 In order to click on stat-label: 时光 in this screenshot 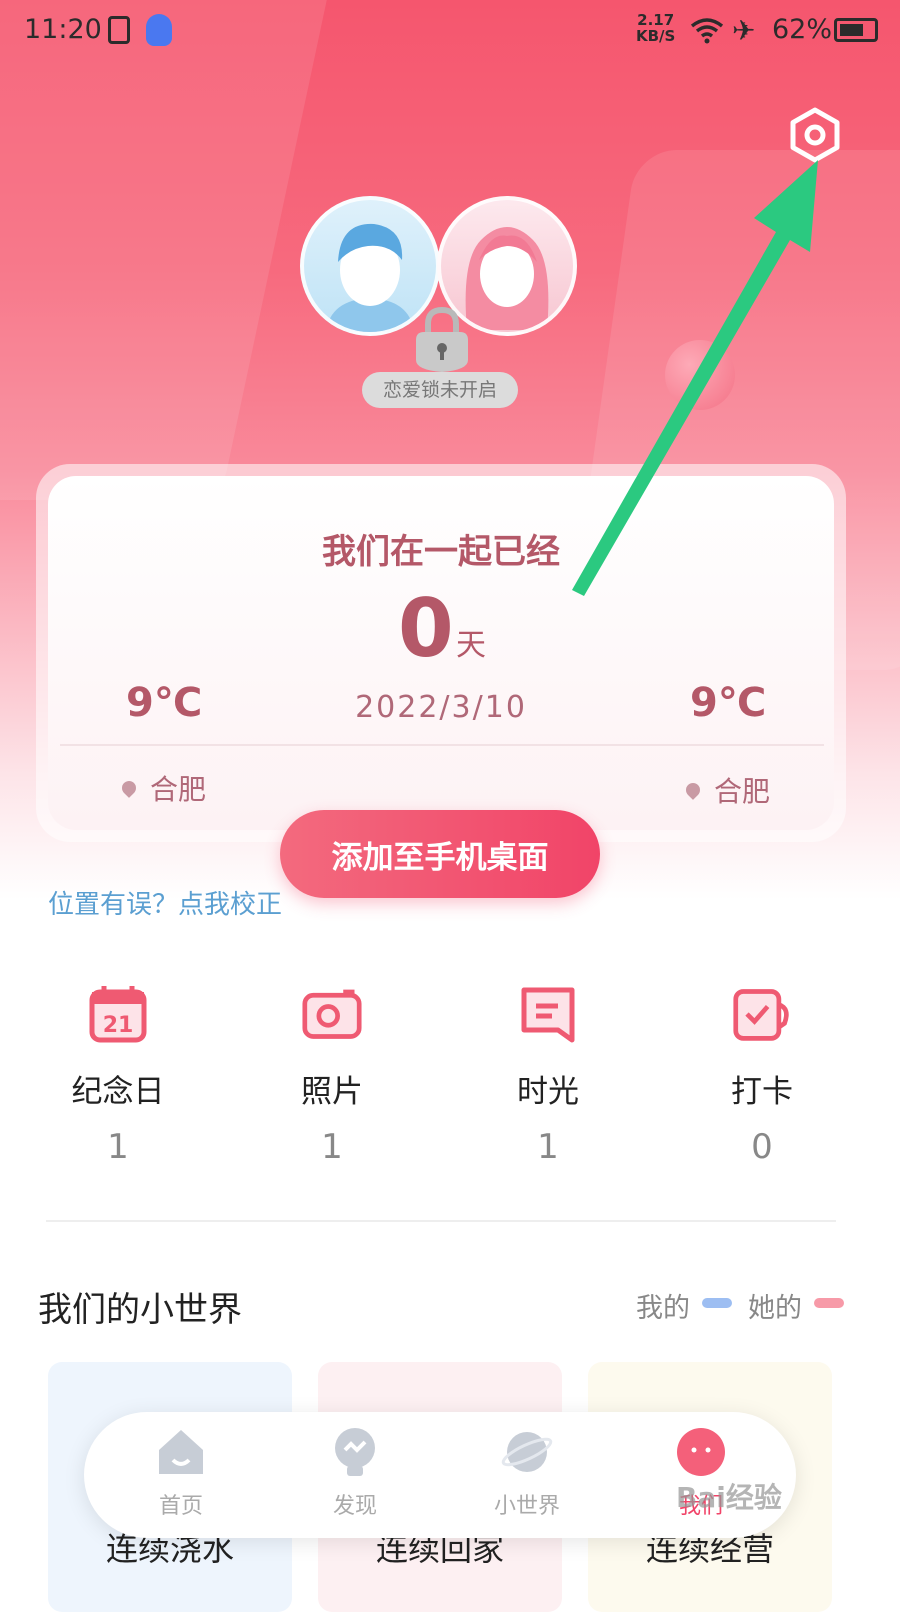, I will do `click(548, 1092)`.